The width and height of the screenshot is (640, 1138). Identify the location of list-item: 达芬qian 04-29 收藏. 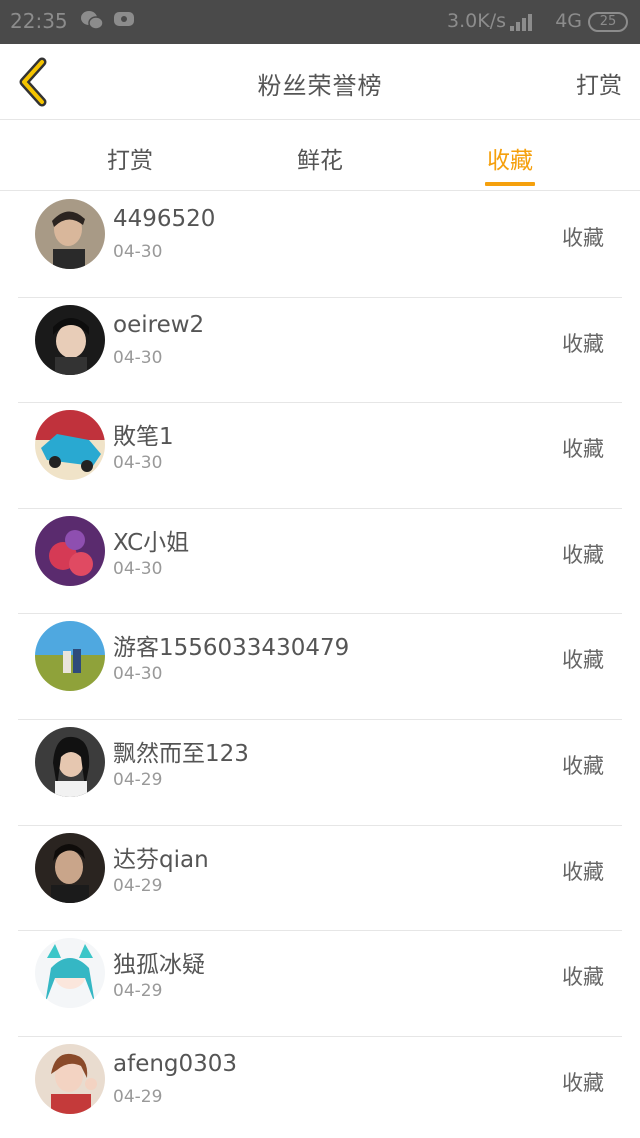
(320, 879).